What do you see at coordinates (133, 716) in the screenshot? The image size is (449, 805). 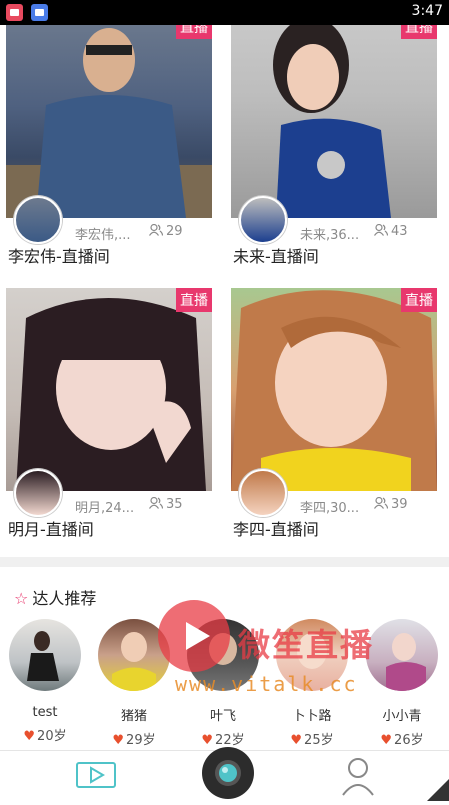 I see `talent-name: 猪猪` at bounding box center [133, 716].